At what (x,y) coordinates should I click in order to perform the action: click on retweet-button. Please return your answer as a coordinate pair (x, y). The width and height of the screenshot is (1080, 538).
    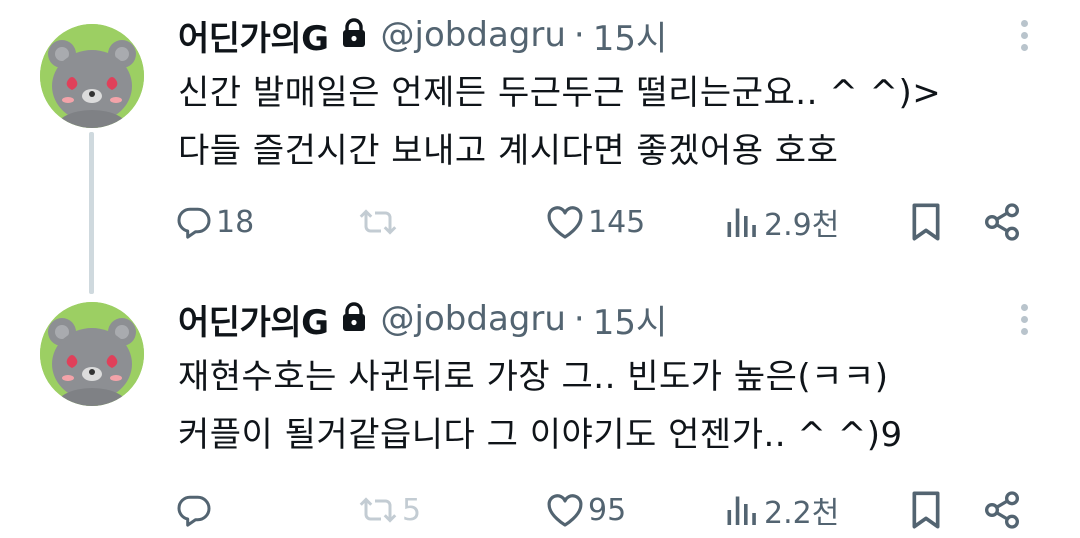
    Looking at the image, I should click on (380, 222).